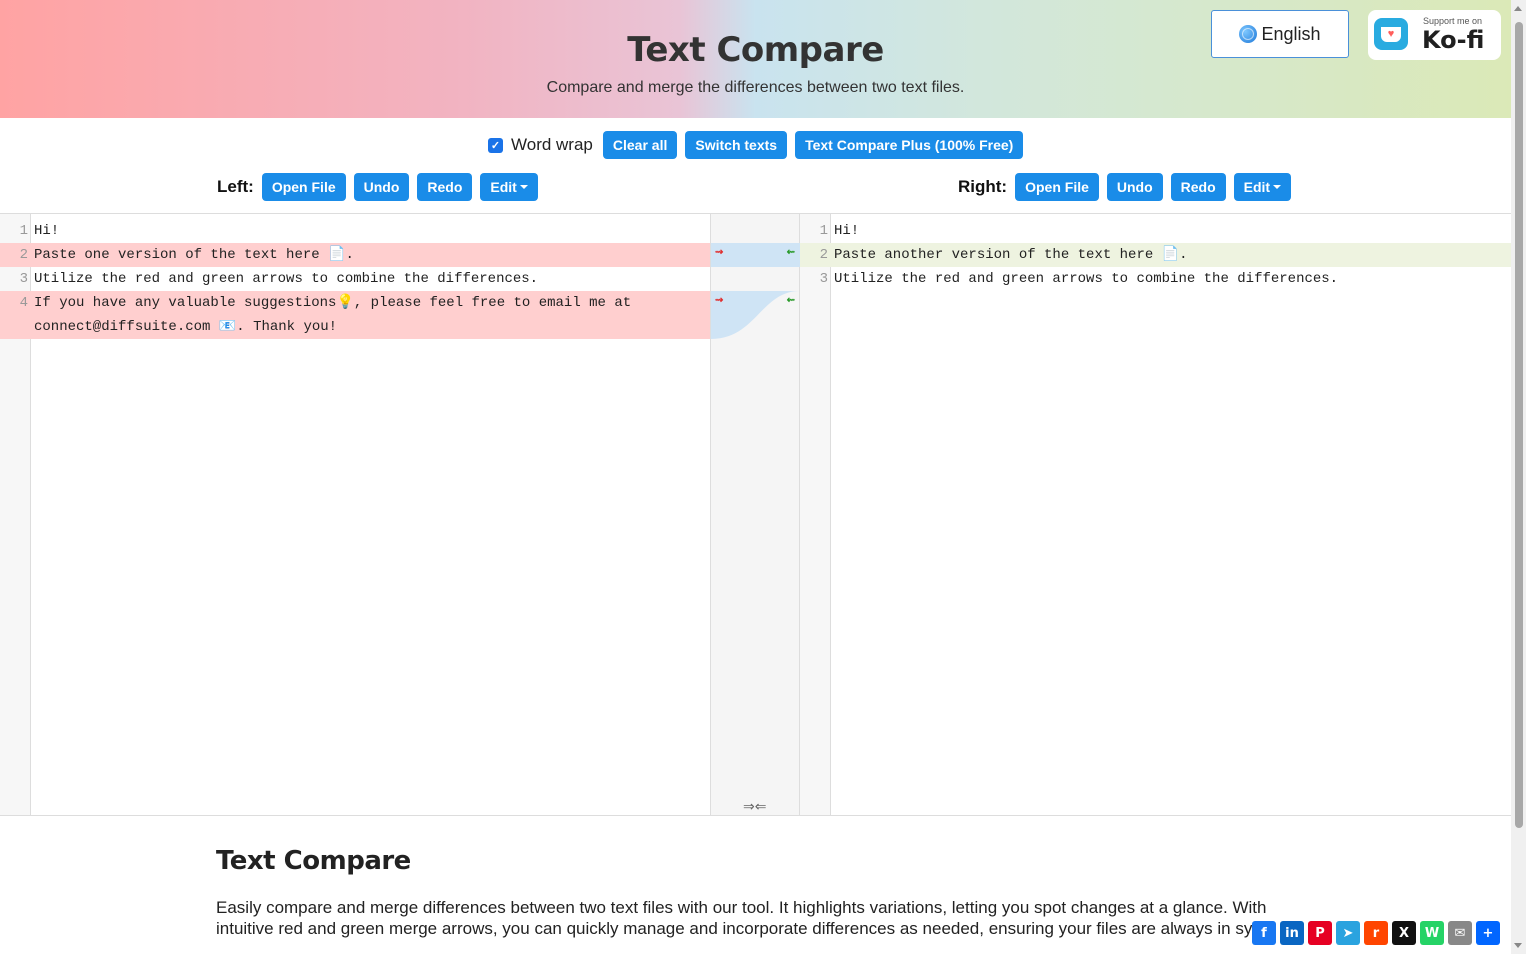 Image resolution: width=1526 pixels, height=954 pixels. Describe the element at coordinates (186, 327) in the screenshot. I see `left-line: connect@diffsuite.com 📧. Thank you!` at that location.